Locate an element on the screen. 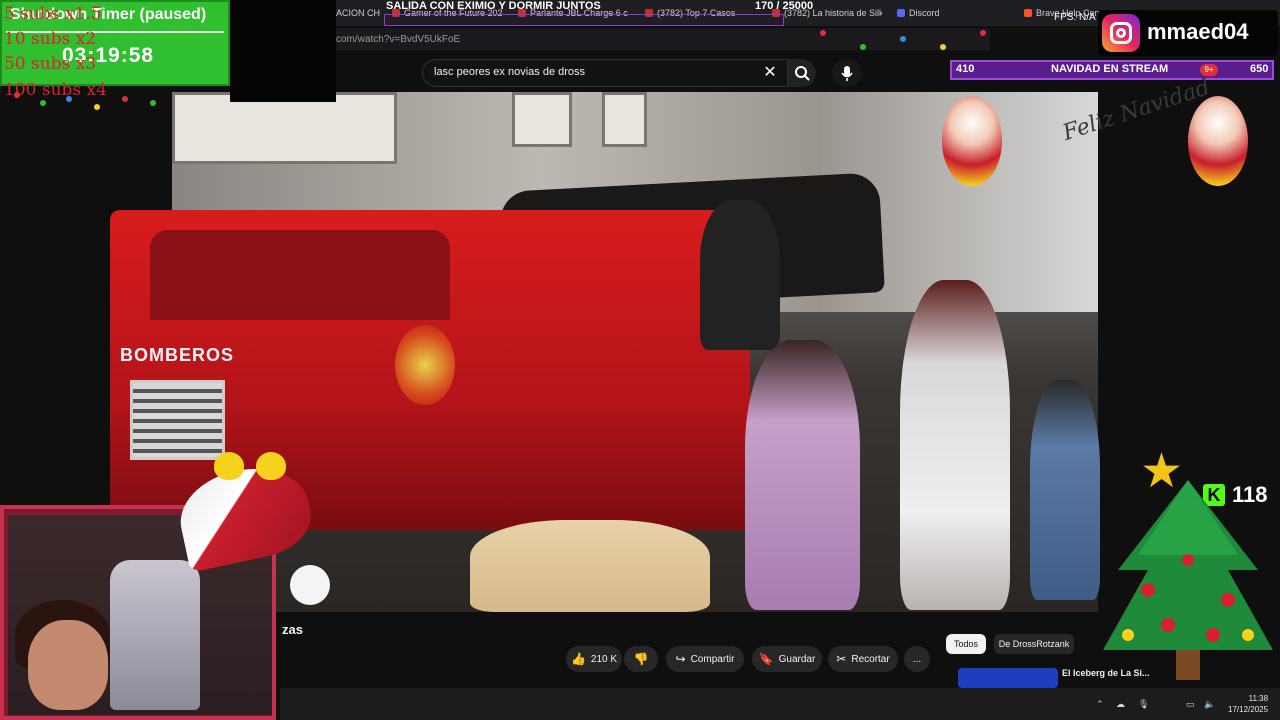 This screenshot has width=1280, height=720. search-icon is located at coordinates (802, 73).